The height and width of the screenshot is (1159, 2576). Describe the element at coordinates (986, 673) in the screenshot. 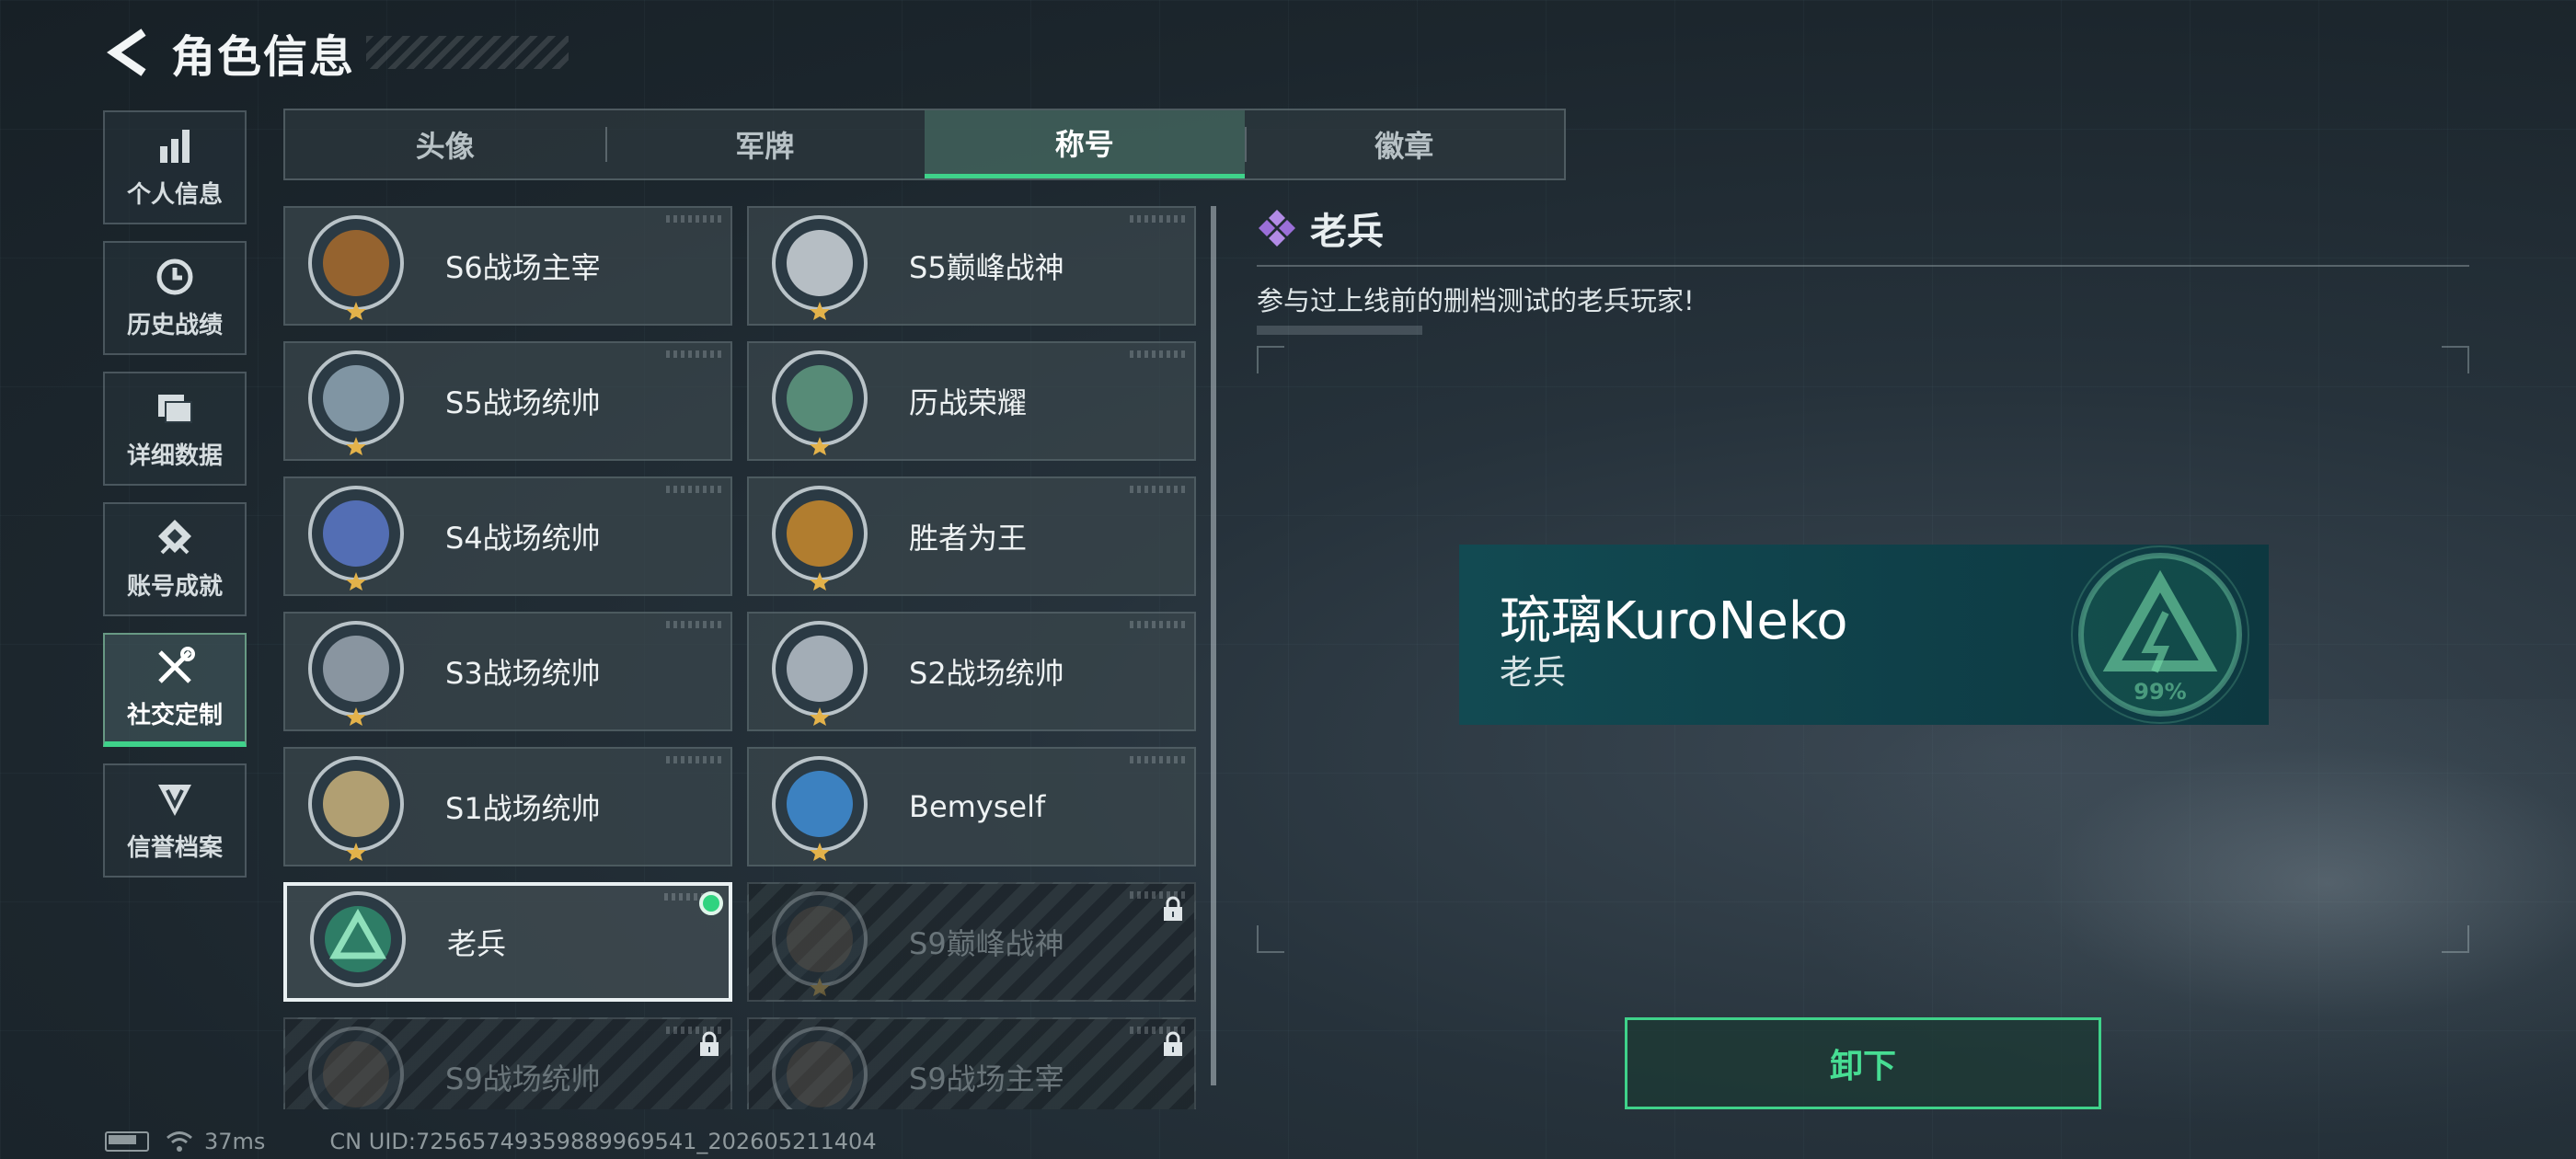

I see `title-card-label: S2战场统帅` at that location.